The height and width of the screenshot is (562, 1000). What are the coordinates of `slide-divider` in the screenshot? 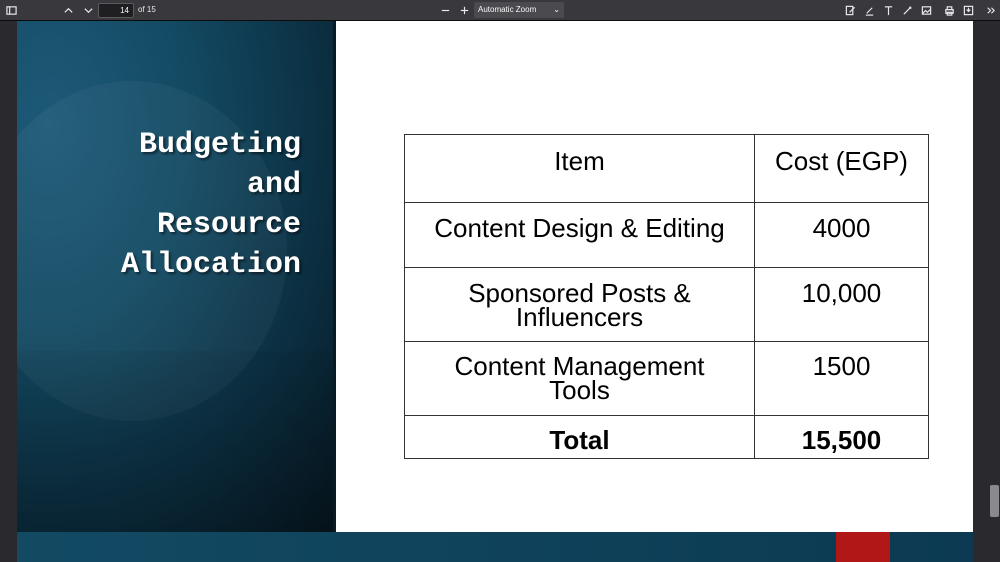 It's located at (334, 283).